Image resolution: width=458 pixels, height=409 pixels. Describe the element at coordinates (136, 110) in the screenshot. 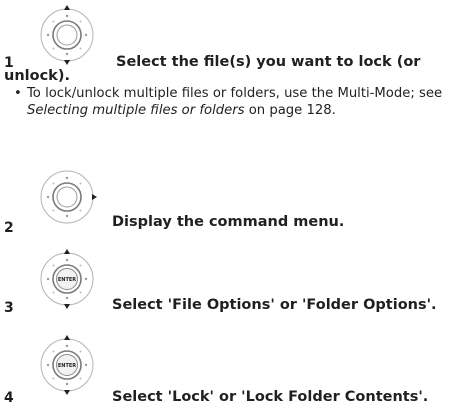

I see `note-cross-reference: Selecting multiple files or folders` at that location.